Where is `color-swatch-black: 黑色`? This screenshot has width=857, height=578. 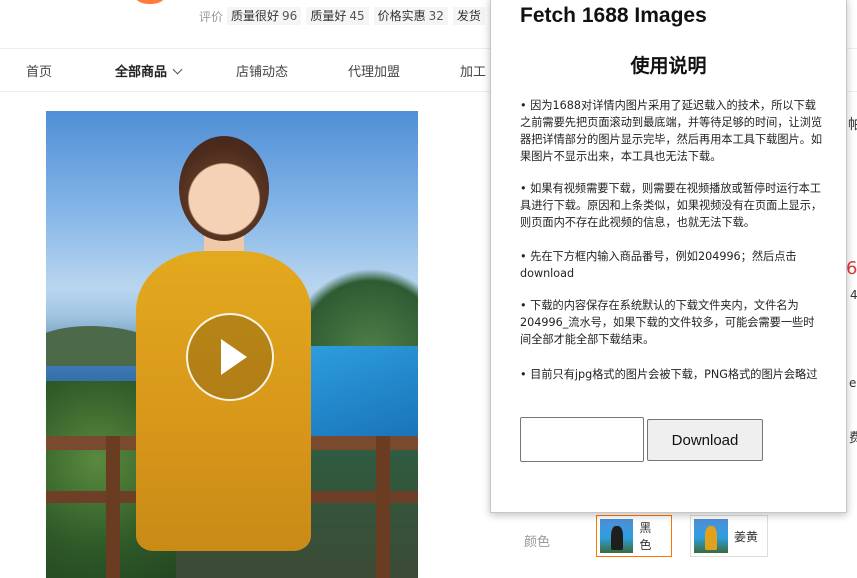 color-swatch-black: 黑色 is located at coordinates (634, 536).